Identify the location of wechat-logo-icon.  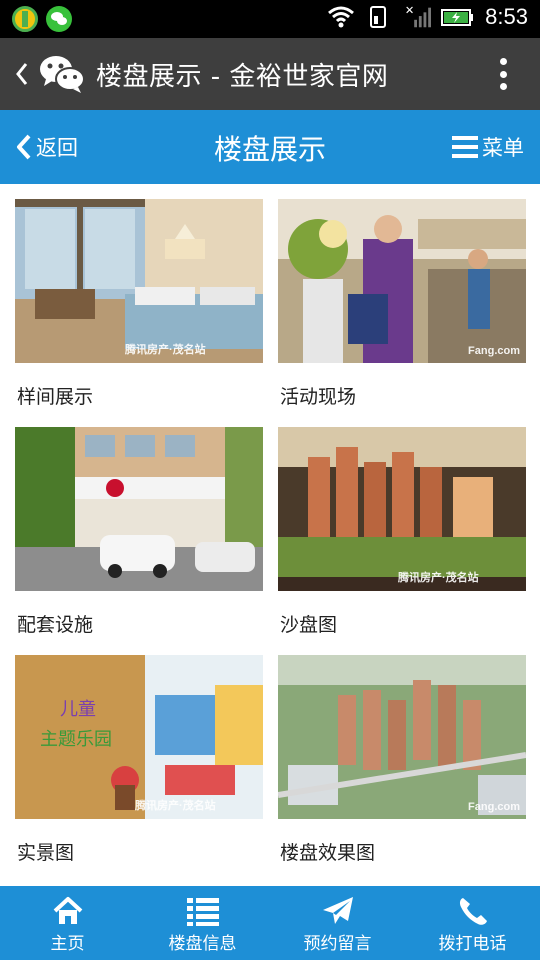
(62, 74).